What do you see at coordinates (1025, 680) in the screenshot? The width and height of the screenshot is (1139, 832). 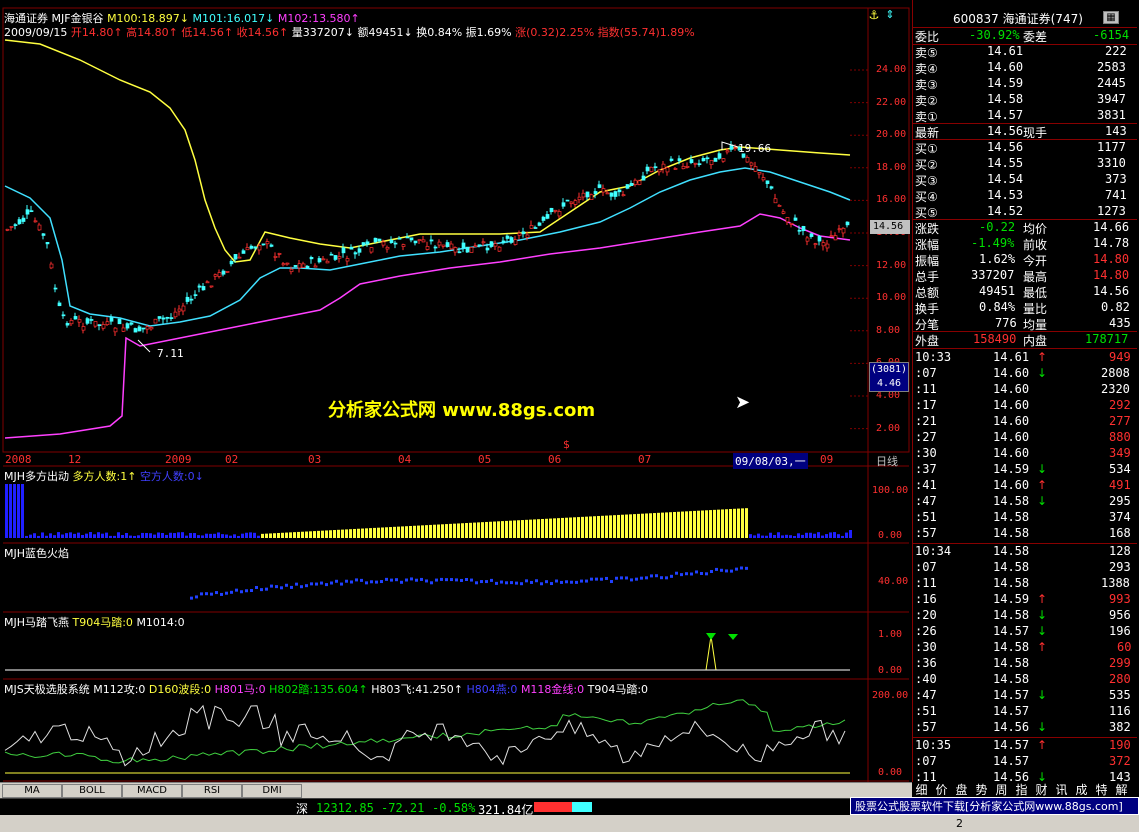 I see `tick-row: :40 14.58 280` at bounding box center [1025, 680].